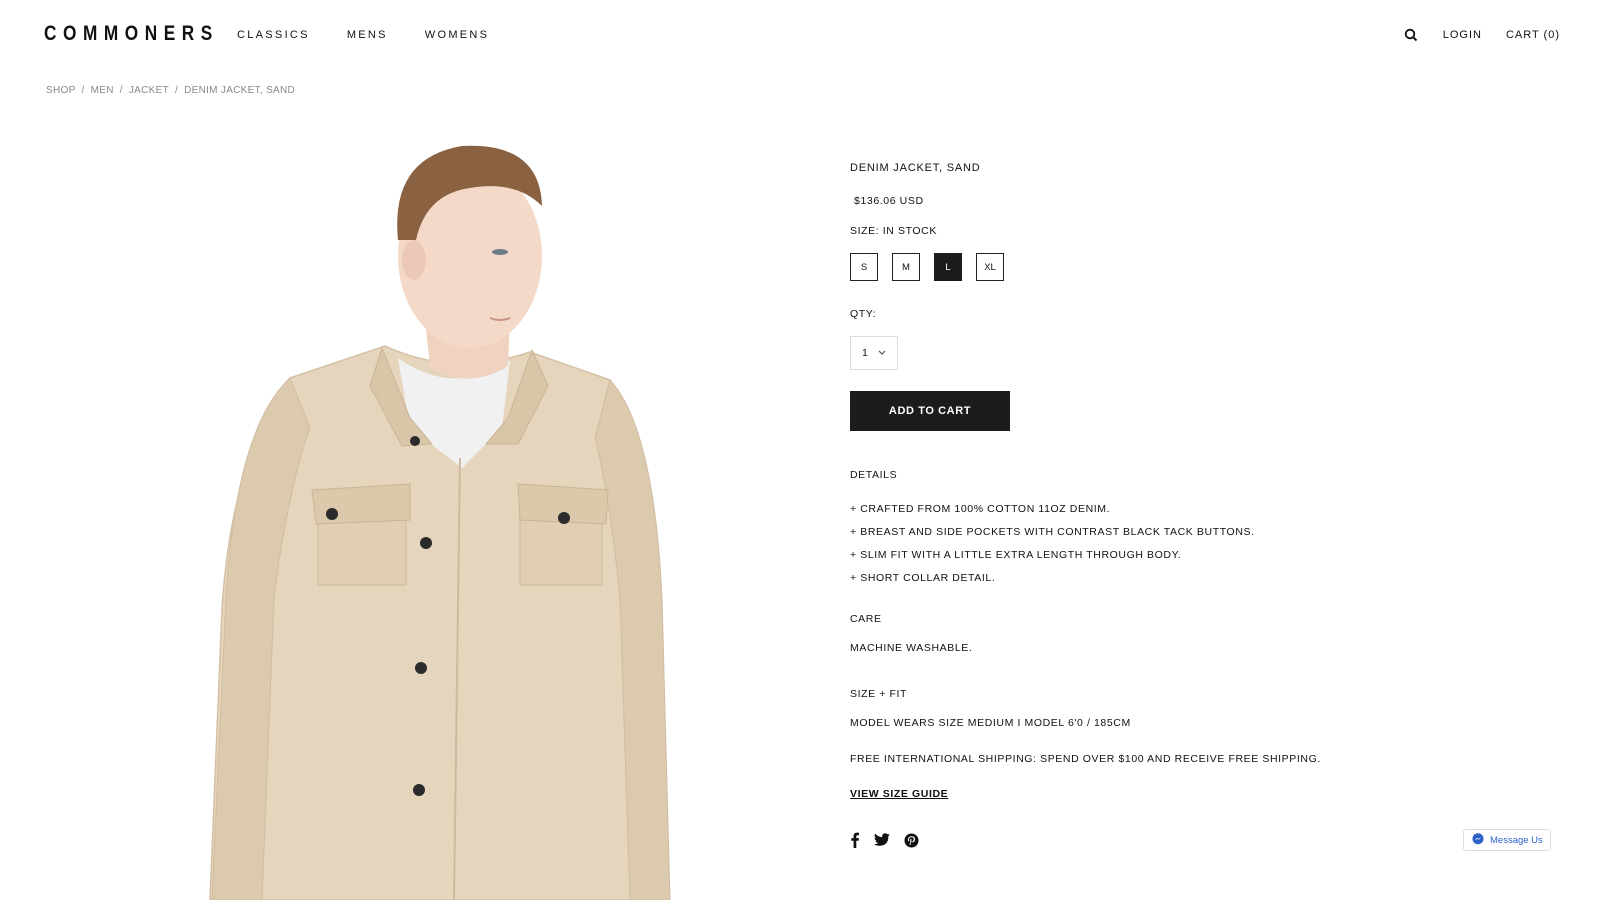 The image size is (1600, 905). Describe the element at coordinates (923, 578) in the screenshot. I see `details-item: + SHORT COLLAR DETAIL.` at that location.